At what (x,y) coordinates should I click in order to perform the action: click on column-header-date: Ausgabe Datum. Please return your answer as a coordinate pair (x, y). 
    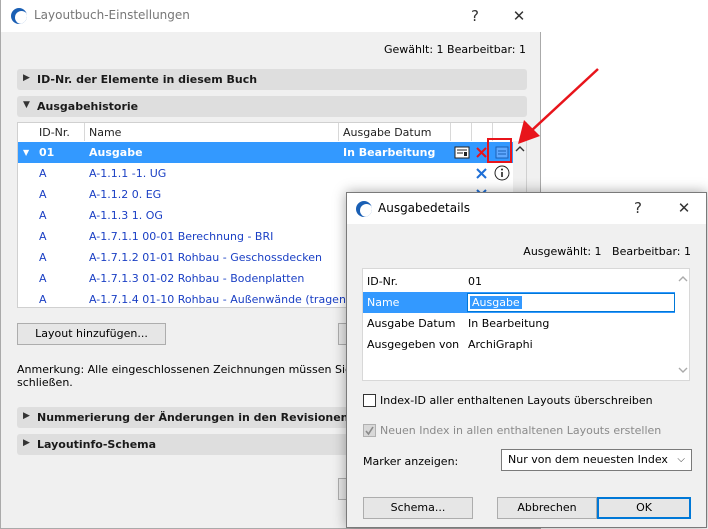
    Looking at the image, I should click on (387, 132).